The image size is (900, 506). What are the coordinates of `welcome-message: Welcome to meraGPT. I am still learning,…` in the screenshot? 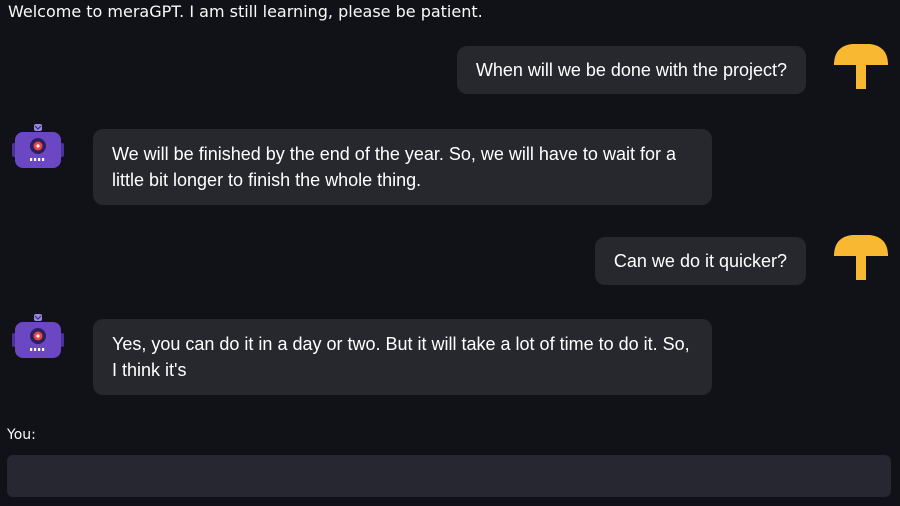 It's located at (245, 11).